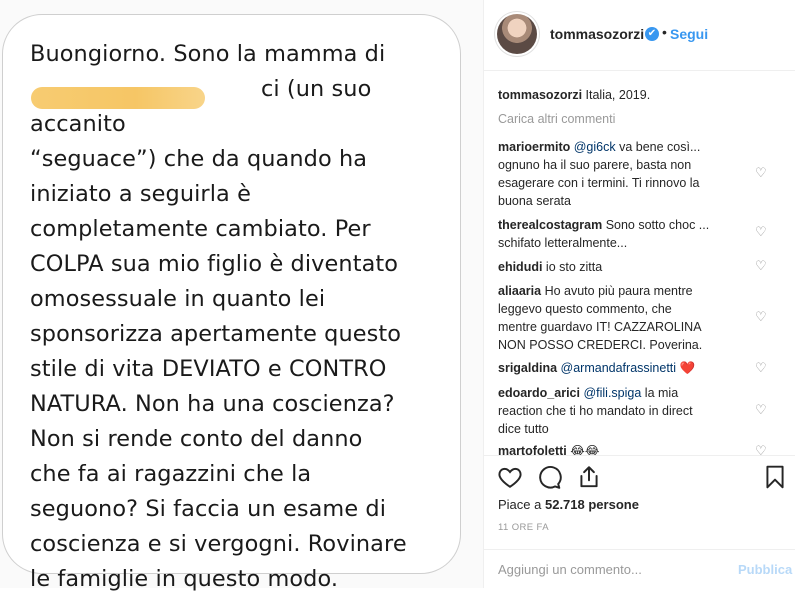 This screenshot has height=597, width=795. Describe the element at coordinates (556, 119) in the screenshot. I see `load-more-comments-link: Carica altri commenti` at that location.